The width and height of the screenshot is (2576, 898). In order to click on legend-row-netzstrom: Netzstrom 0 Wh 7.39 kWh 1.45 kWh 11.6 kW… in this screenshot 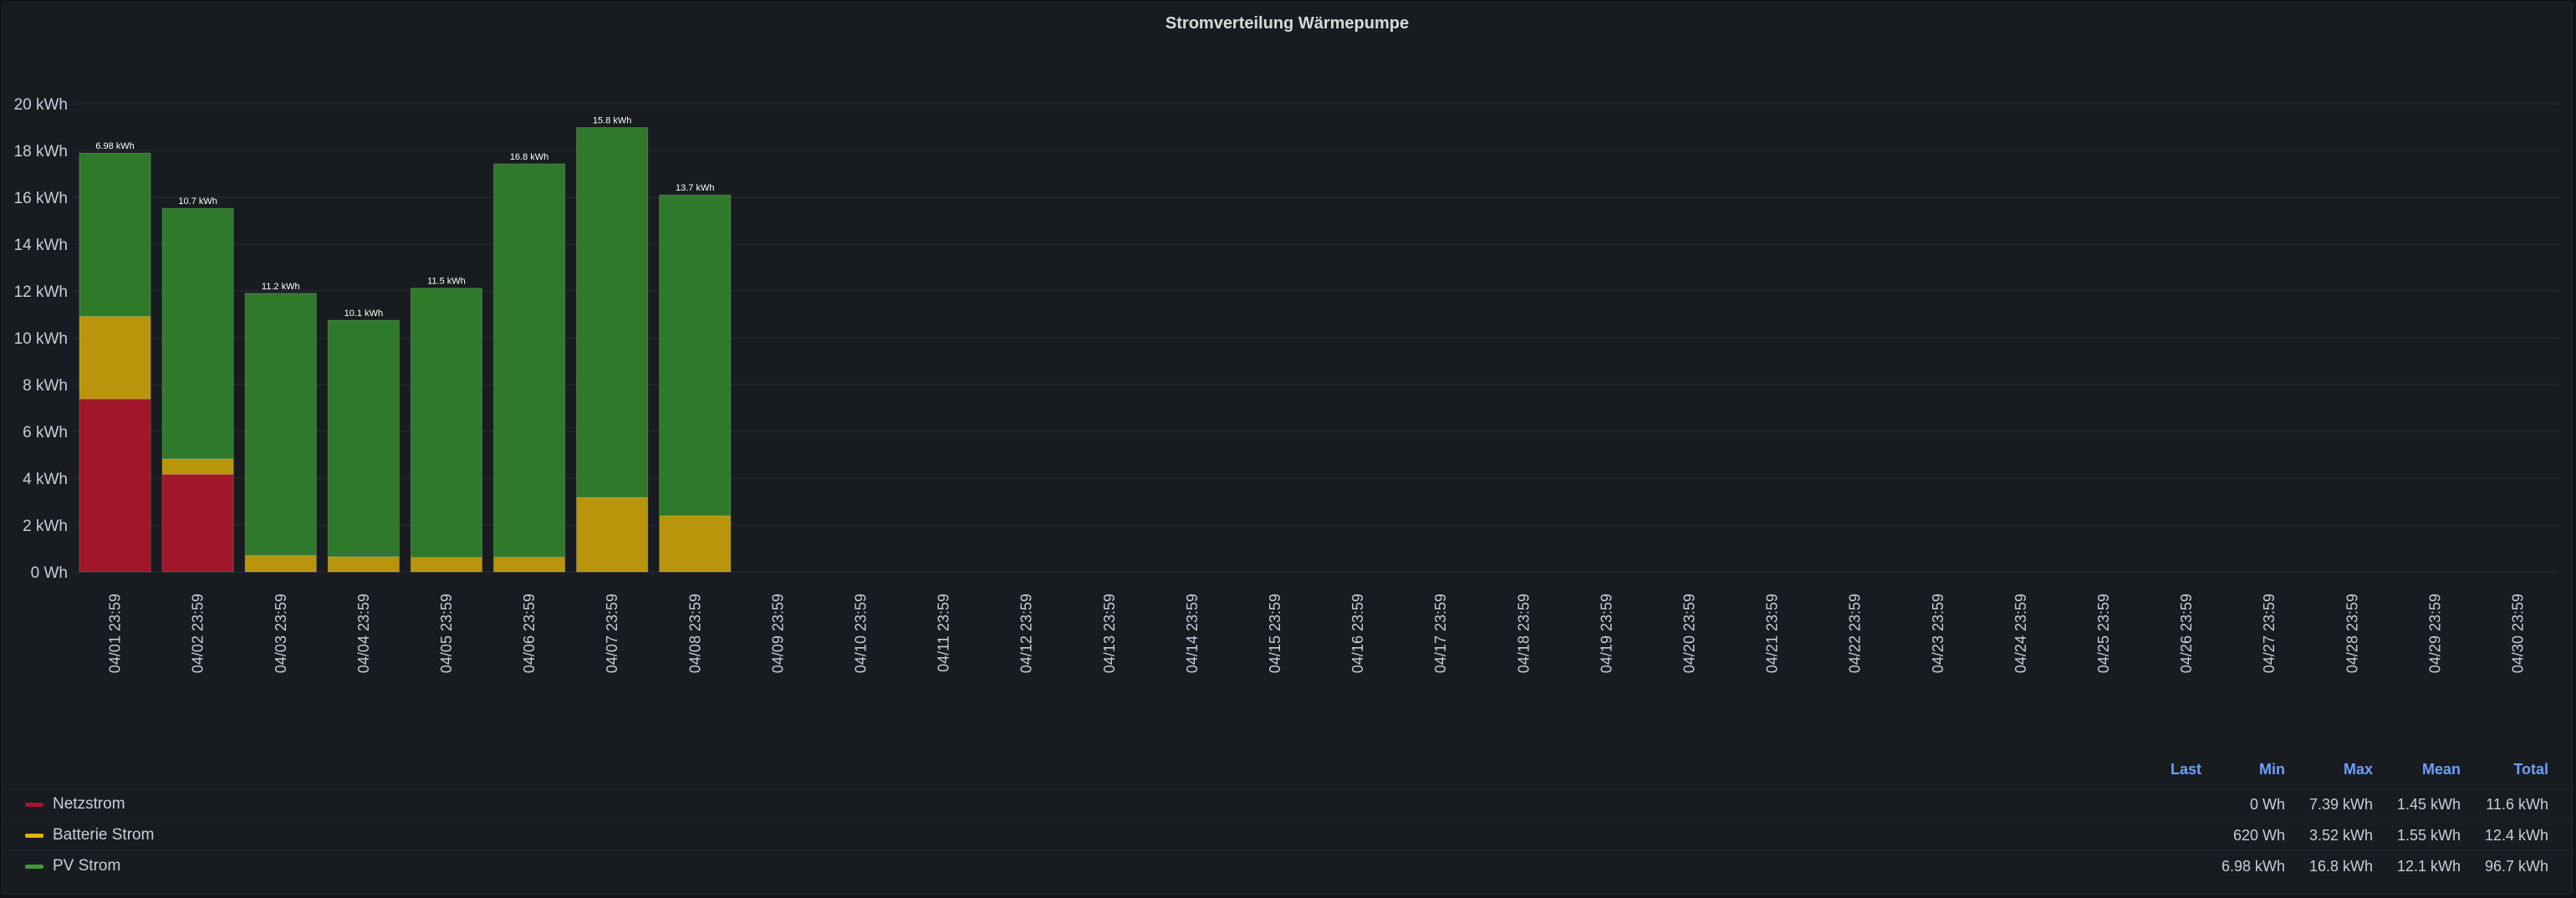, I will do `click(1287, 804)`.